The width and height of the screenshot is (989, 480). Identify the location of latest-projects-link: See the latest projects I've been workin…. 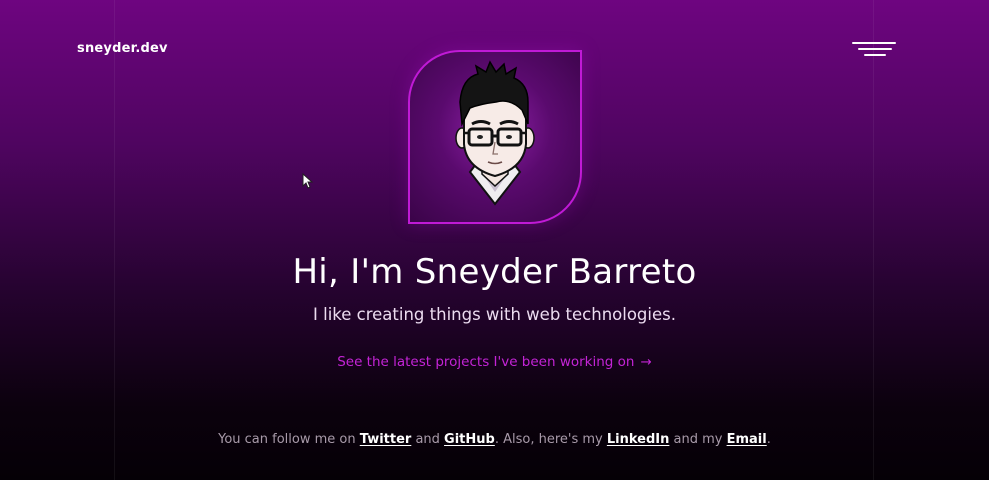
(494, 362).